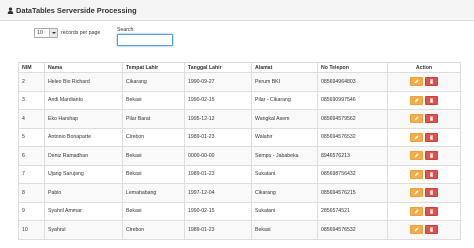 The image size is (474, 248). Describe the element at coordinates (46, 33) in the screenshot. I see `records-per-page-select: 10` at that location.